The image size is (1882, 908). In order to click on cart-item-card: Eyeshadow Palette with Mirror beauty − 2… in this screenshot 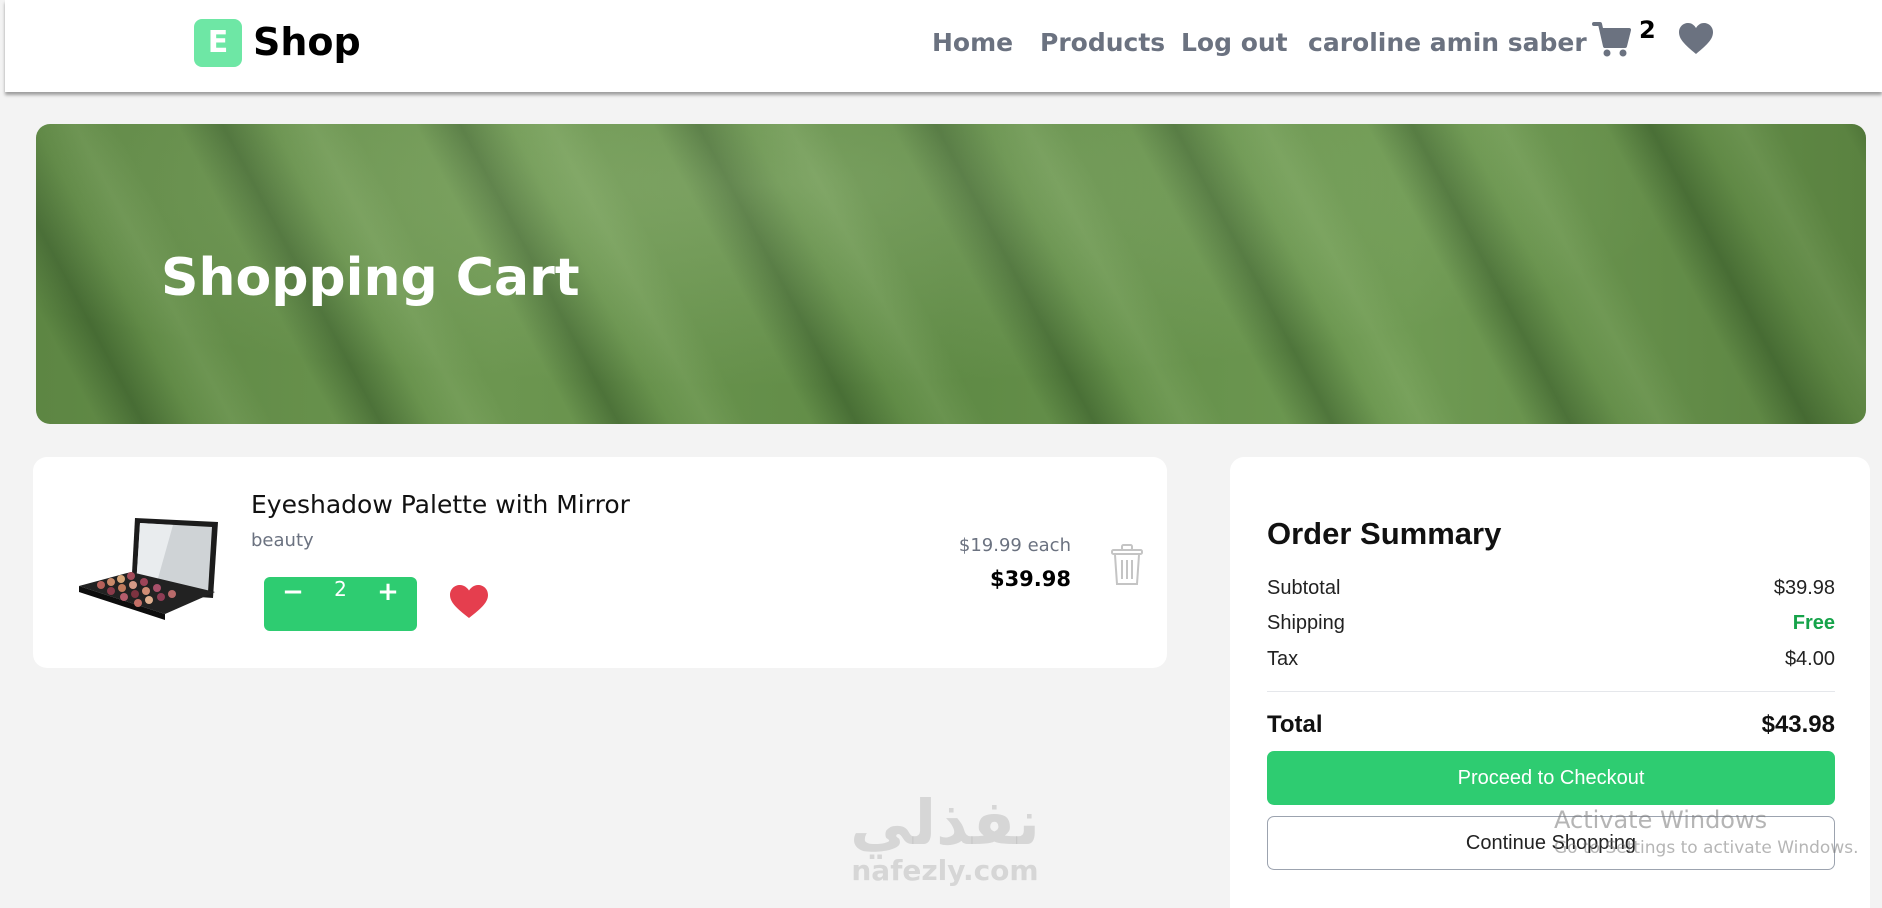, I will do `click(600, 562)`.